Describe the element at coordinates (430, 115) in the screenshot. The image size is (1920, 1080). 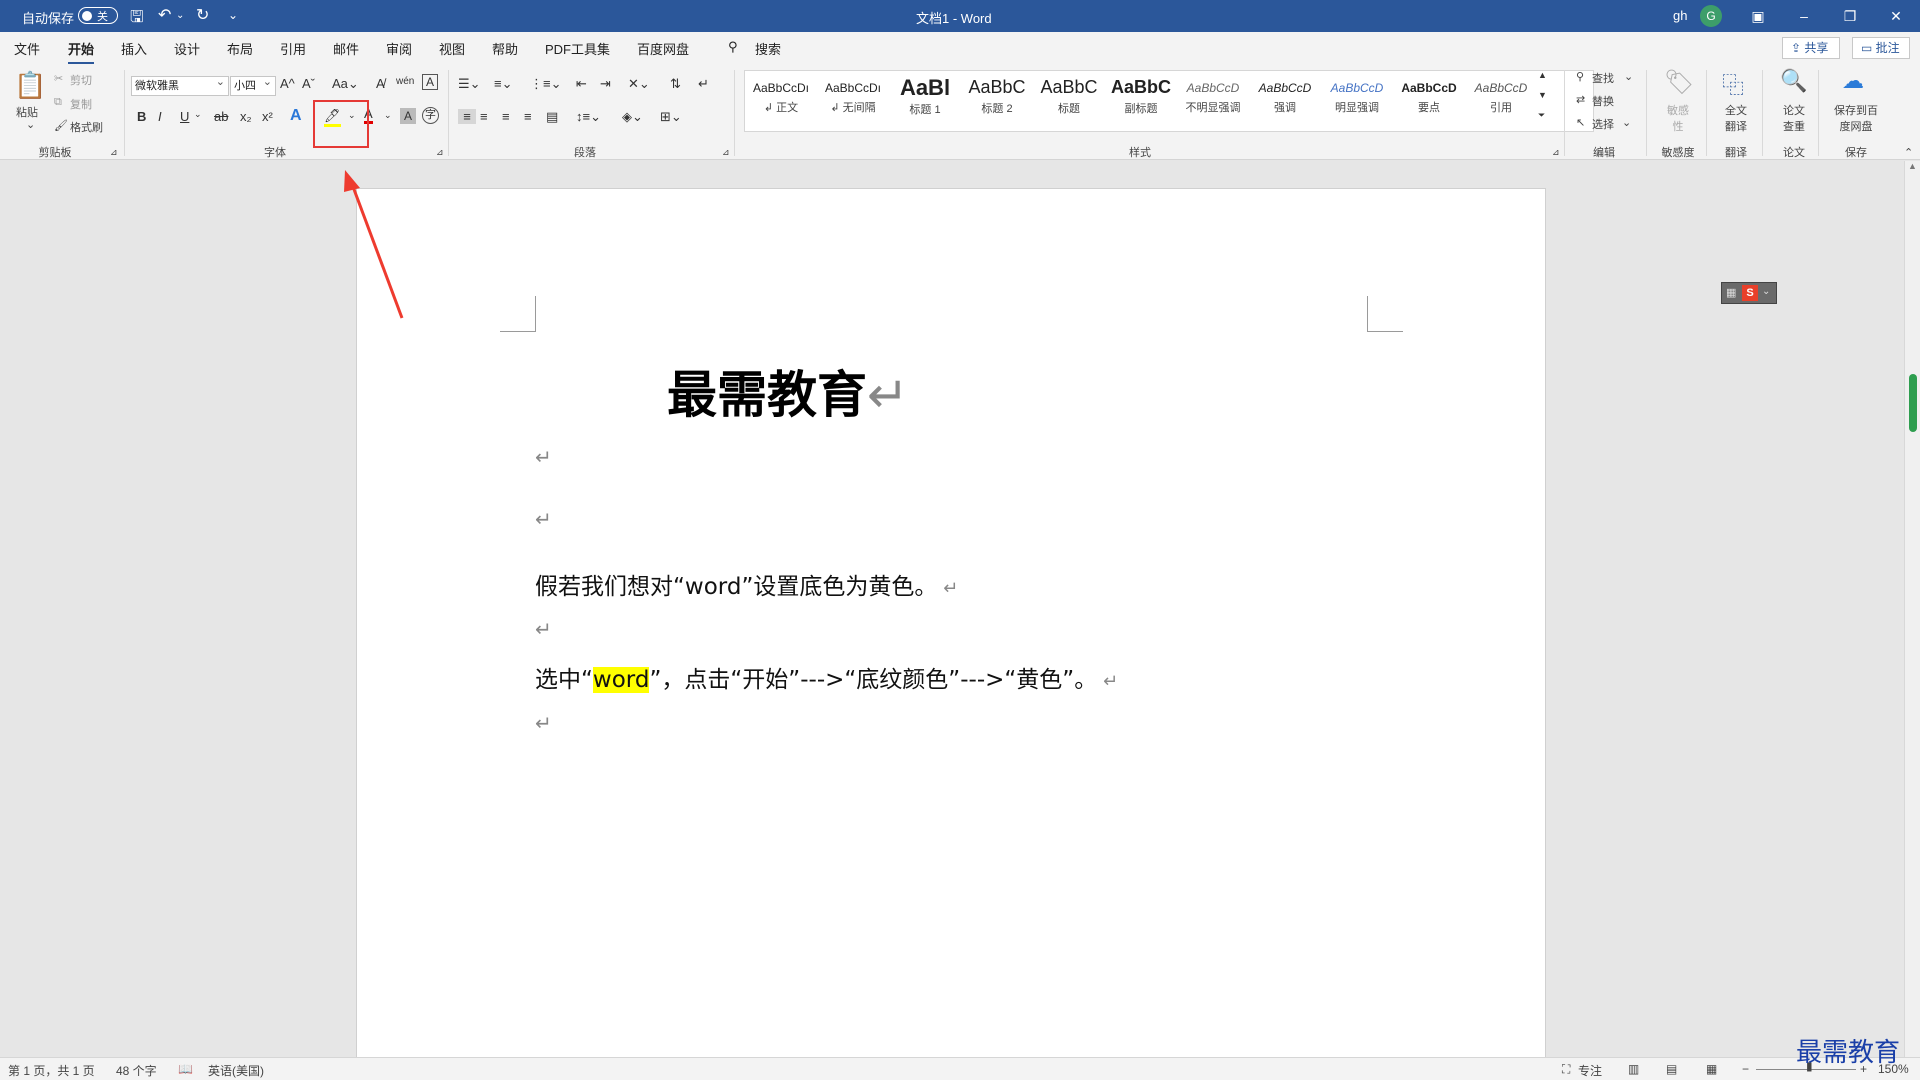
I see `enclose-characters-icon: 字` at that location.